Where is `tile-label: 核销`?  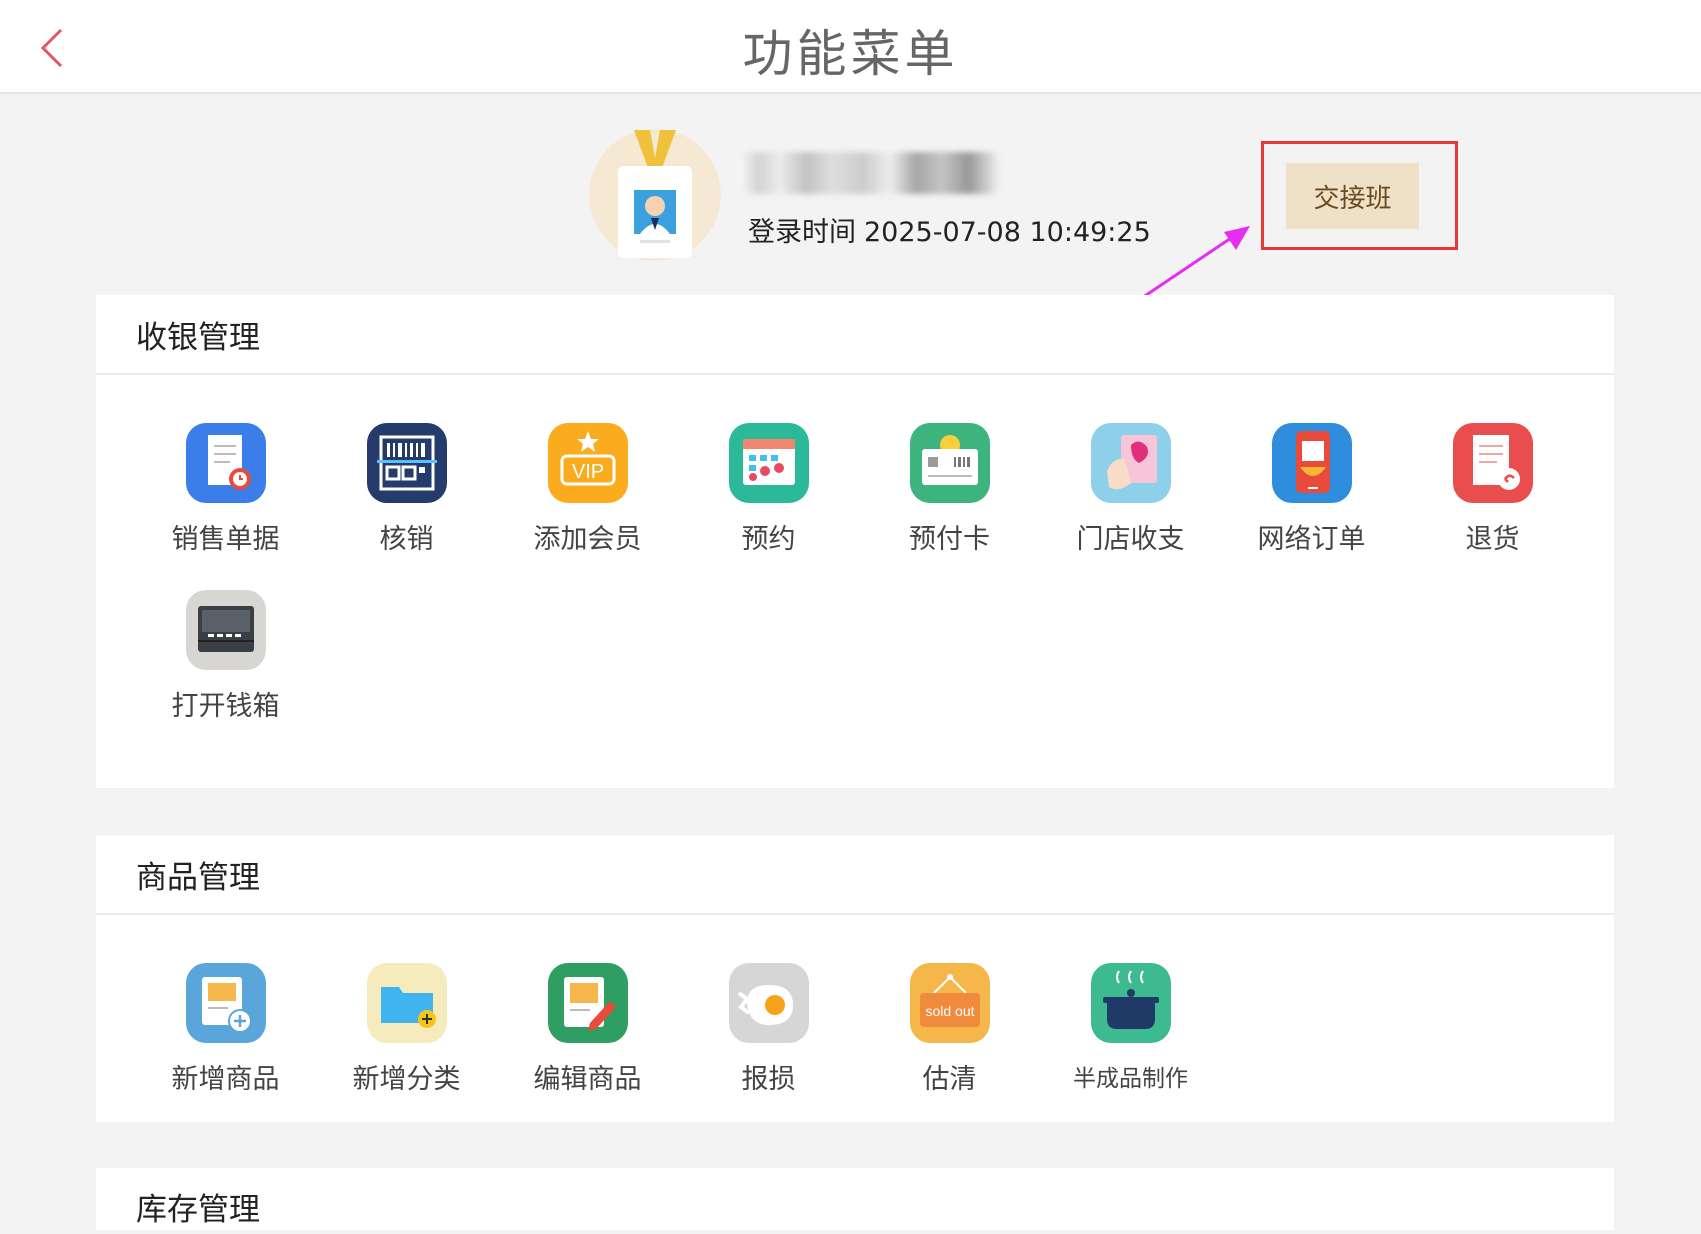 tile-label: 核销 is located at coordinates (406, 539).